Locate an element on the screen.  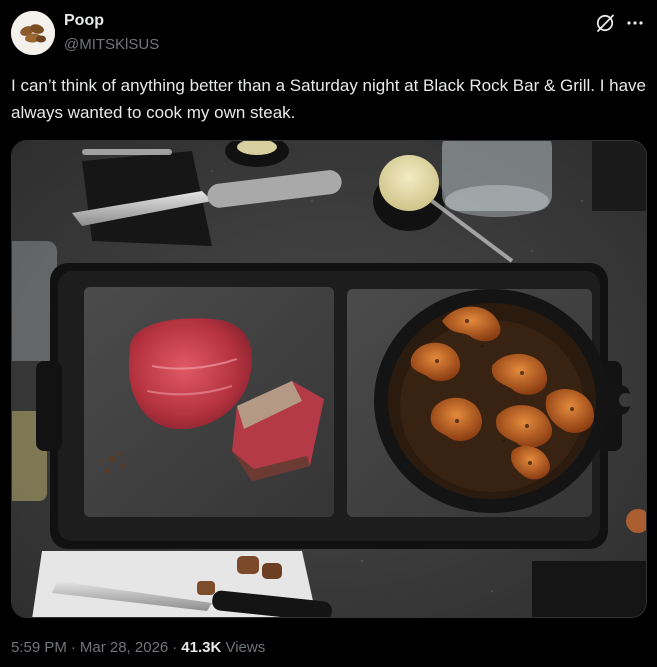
views-count: 41.3K is located at coordinates (201, 647).